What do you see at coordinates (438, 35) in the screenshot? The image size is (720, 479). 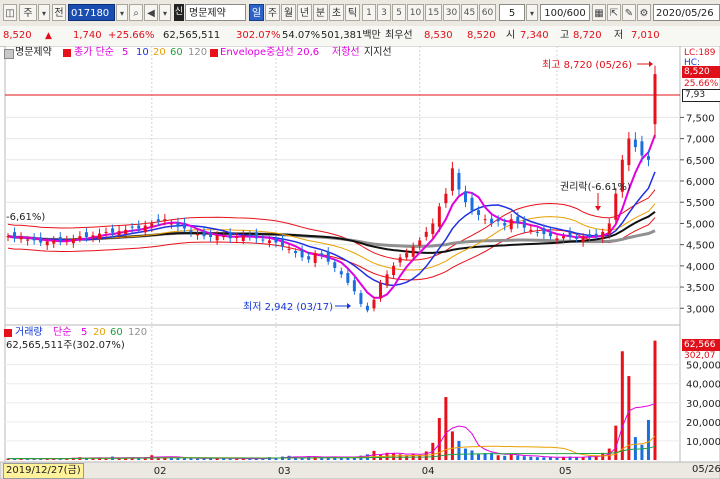 I see `ask-price: 8,530` at bounding box center [438, 35].